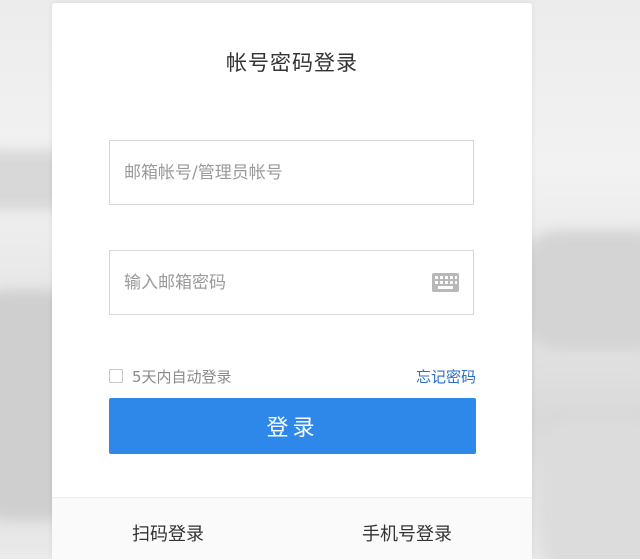  Describe the element at coordinates (445, 282) in the screenshot. I see `keyboard-icon` at that location.